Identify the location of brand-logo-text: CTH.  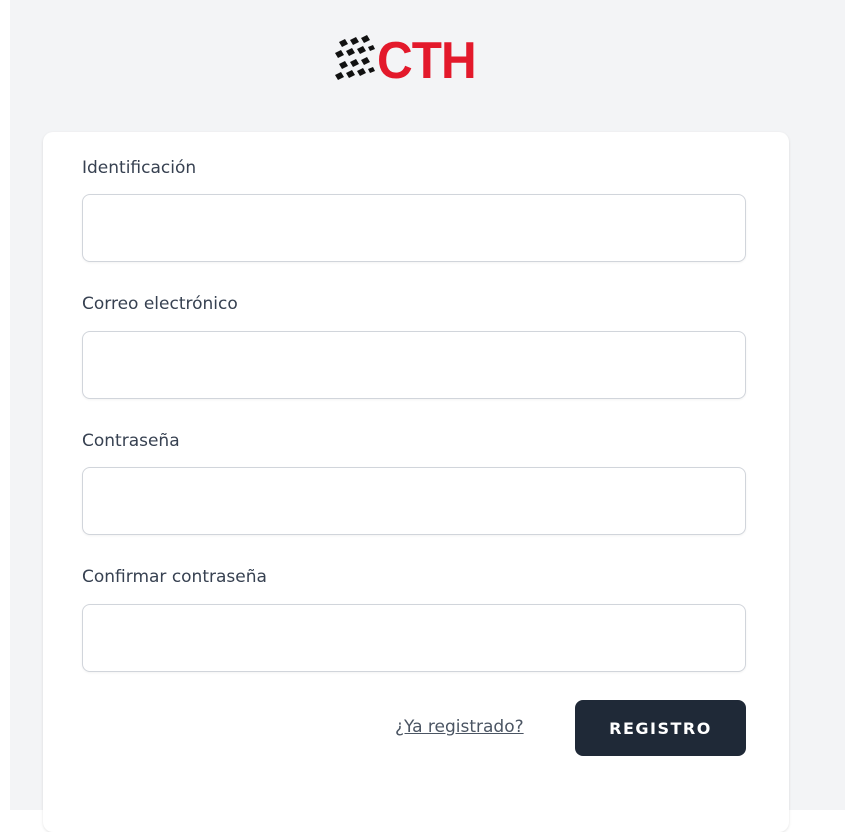
(427, 61).